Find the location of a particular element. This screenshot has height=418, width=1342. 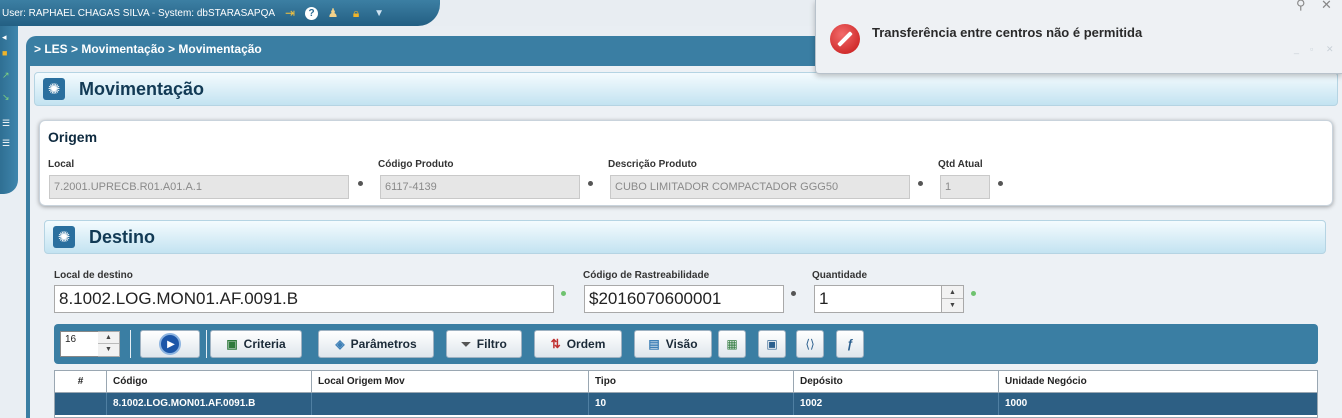

codigo-produto-field: 6117-4139 is located at coordinates (480, 187).